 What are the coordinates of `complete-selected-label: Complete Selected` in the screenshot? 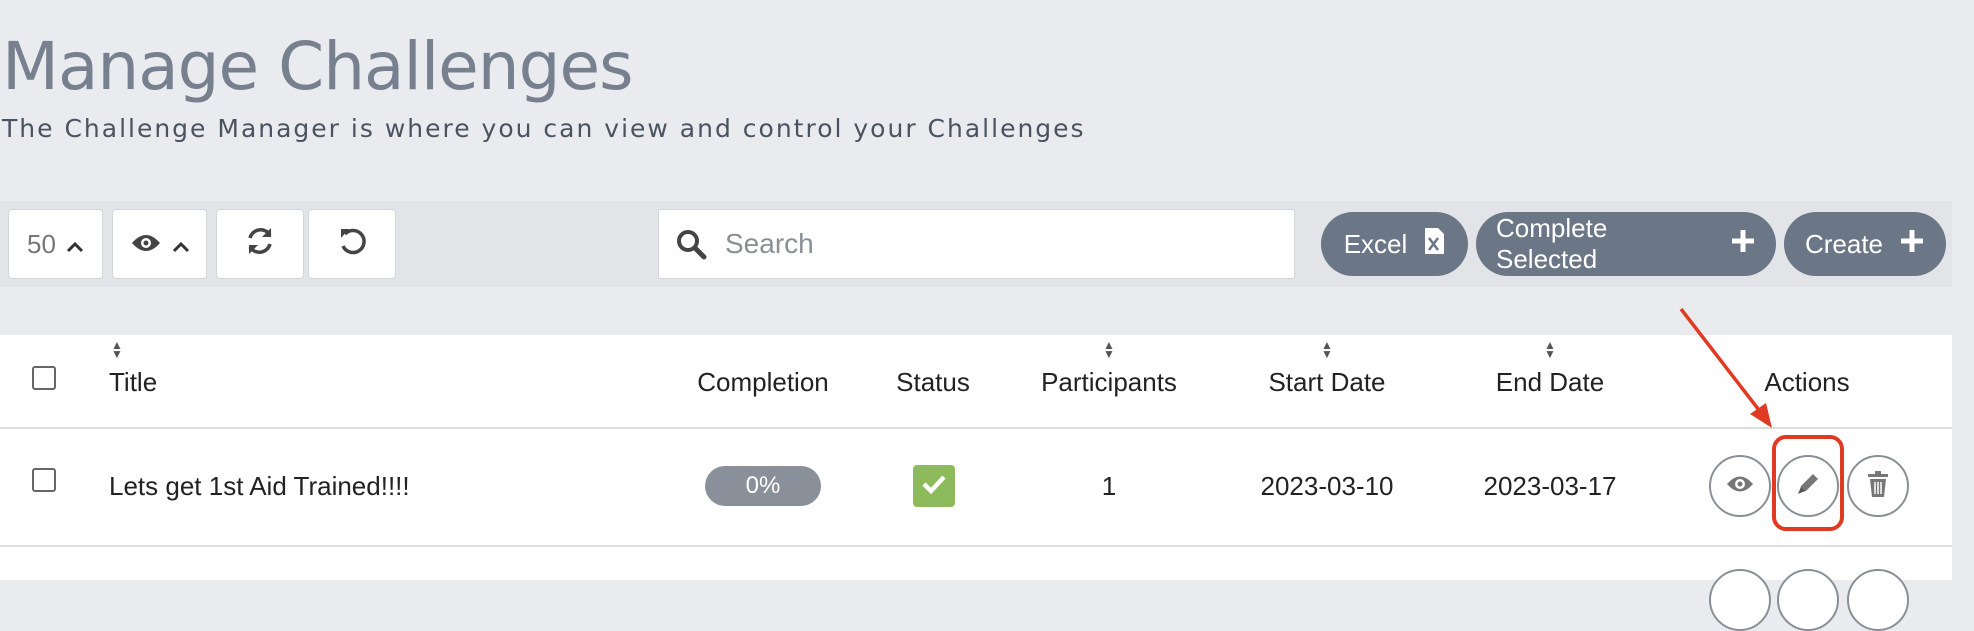 It's located at (1552, 243).